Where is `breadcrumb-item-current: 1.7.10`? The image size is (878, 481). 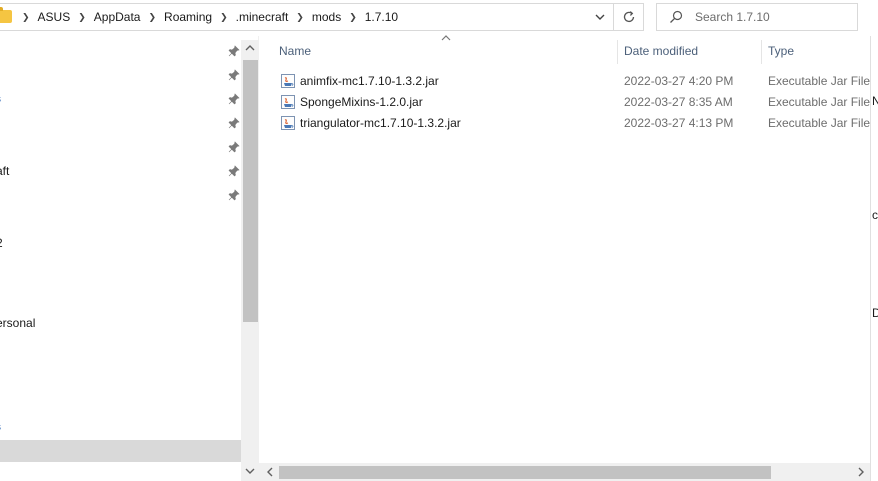
breadcrumb-item-current: 1.7.10 is located at coordinates (381, 17).